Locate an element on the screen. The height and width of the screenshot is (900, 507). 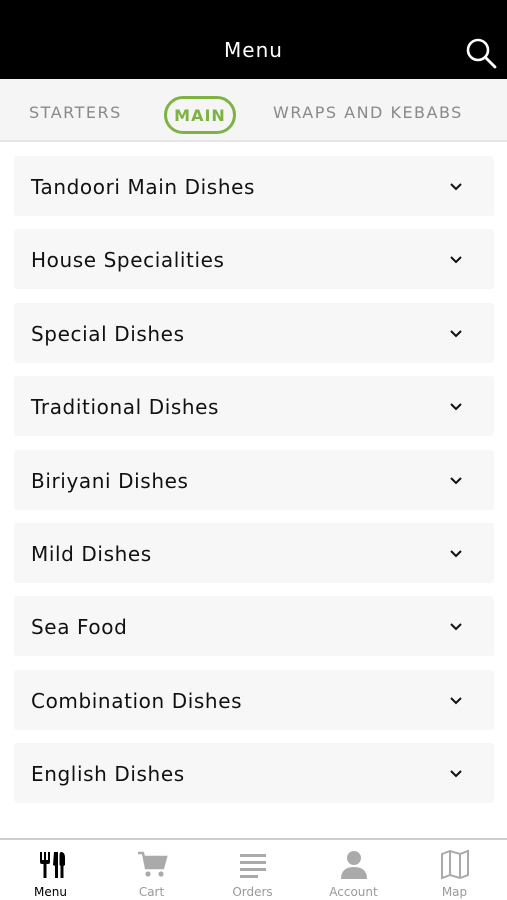
nav-orders-label: Orders is located at coordinates (252, 892).